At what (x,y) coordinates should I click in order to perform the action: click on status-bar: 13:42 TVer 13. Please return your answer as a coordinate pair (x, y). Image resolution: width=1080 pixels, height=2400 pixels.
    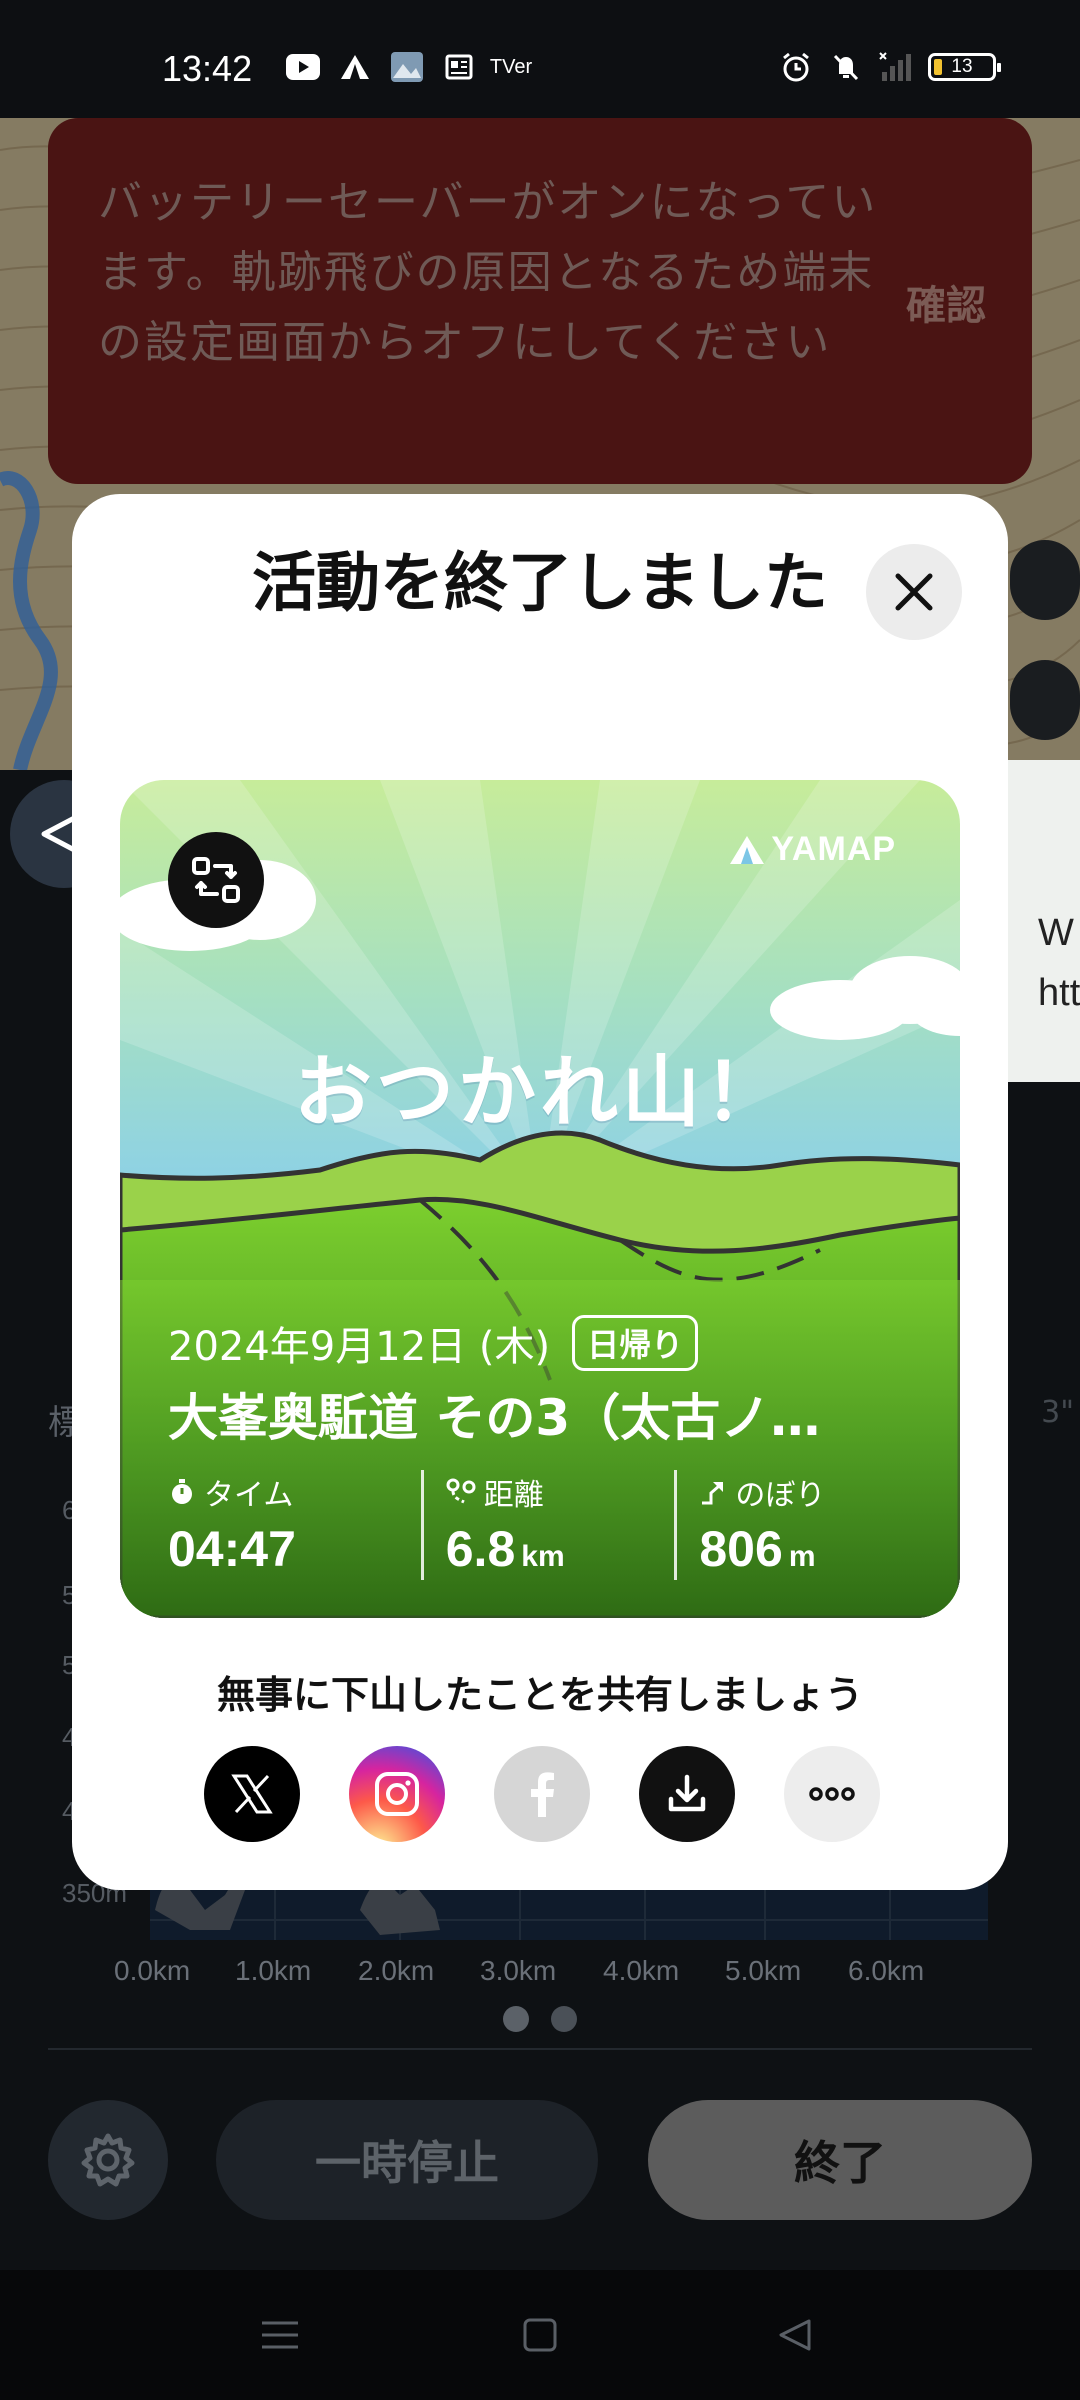
    Looking at the image, I should click on (540, 59).